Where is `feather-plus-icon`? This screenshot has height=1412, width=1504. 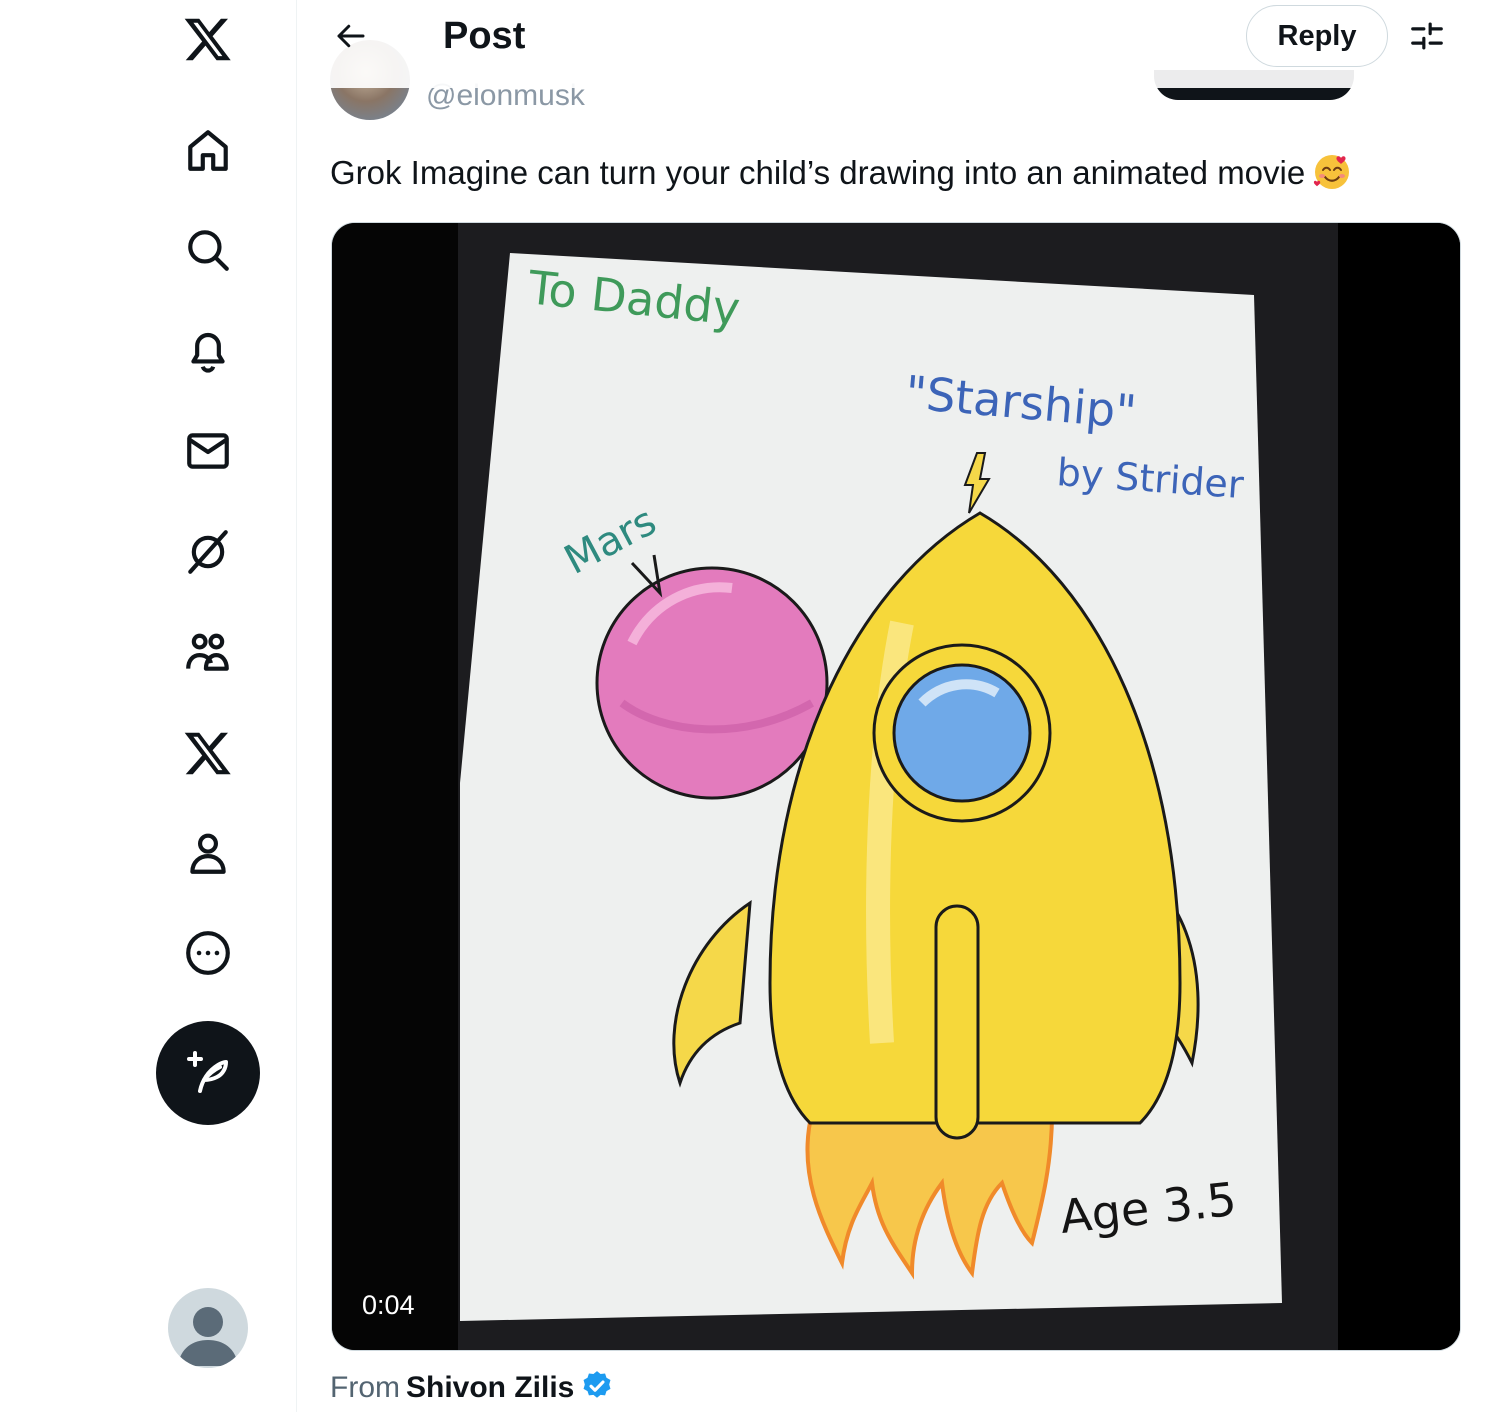 feather-plus-icon is located at coordinates (207, 1072).